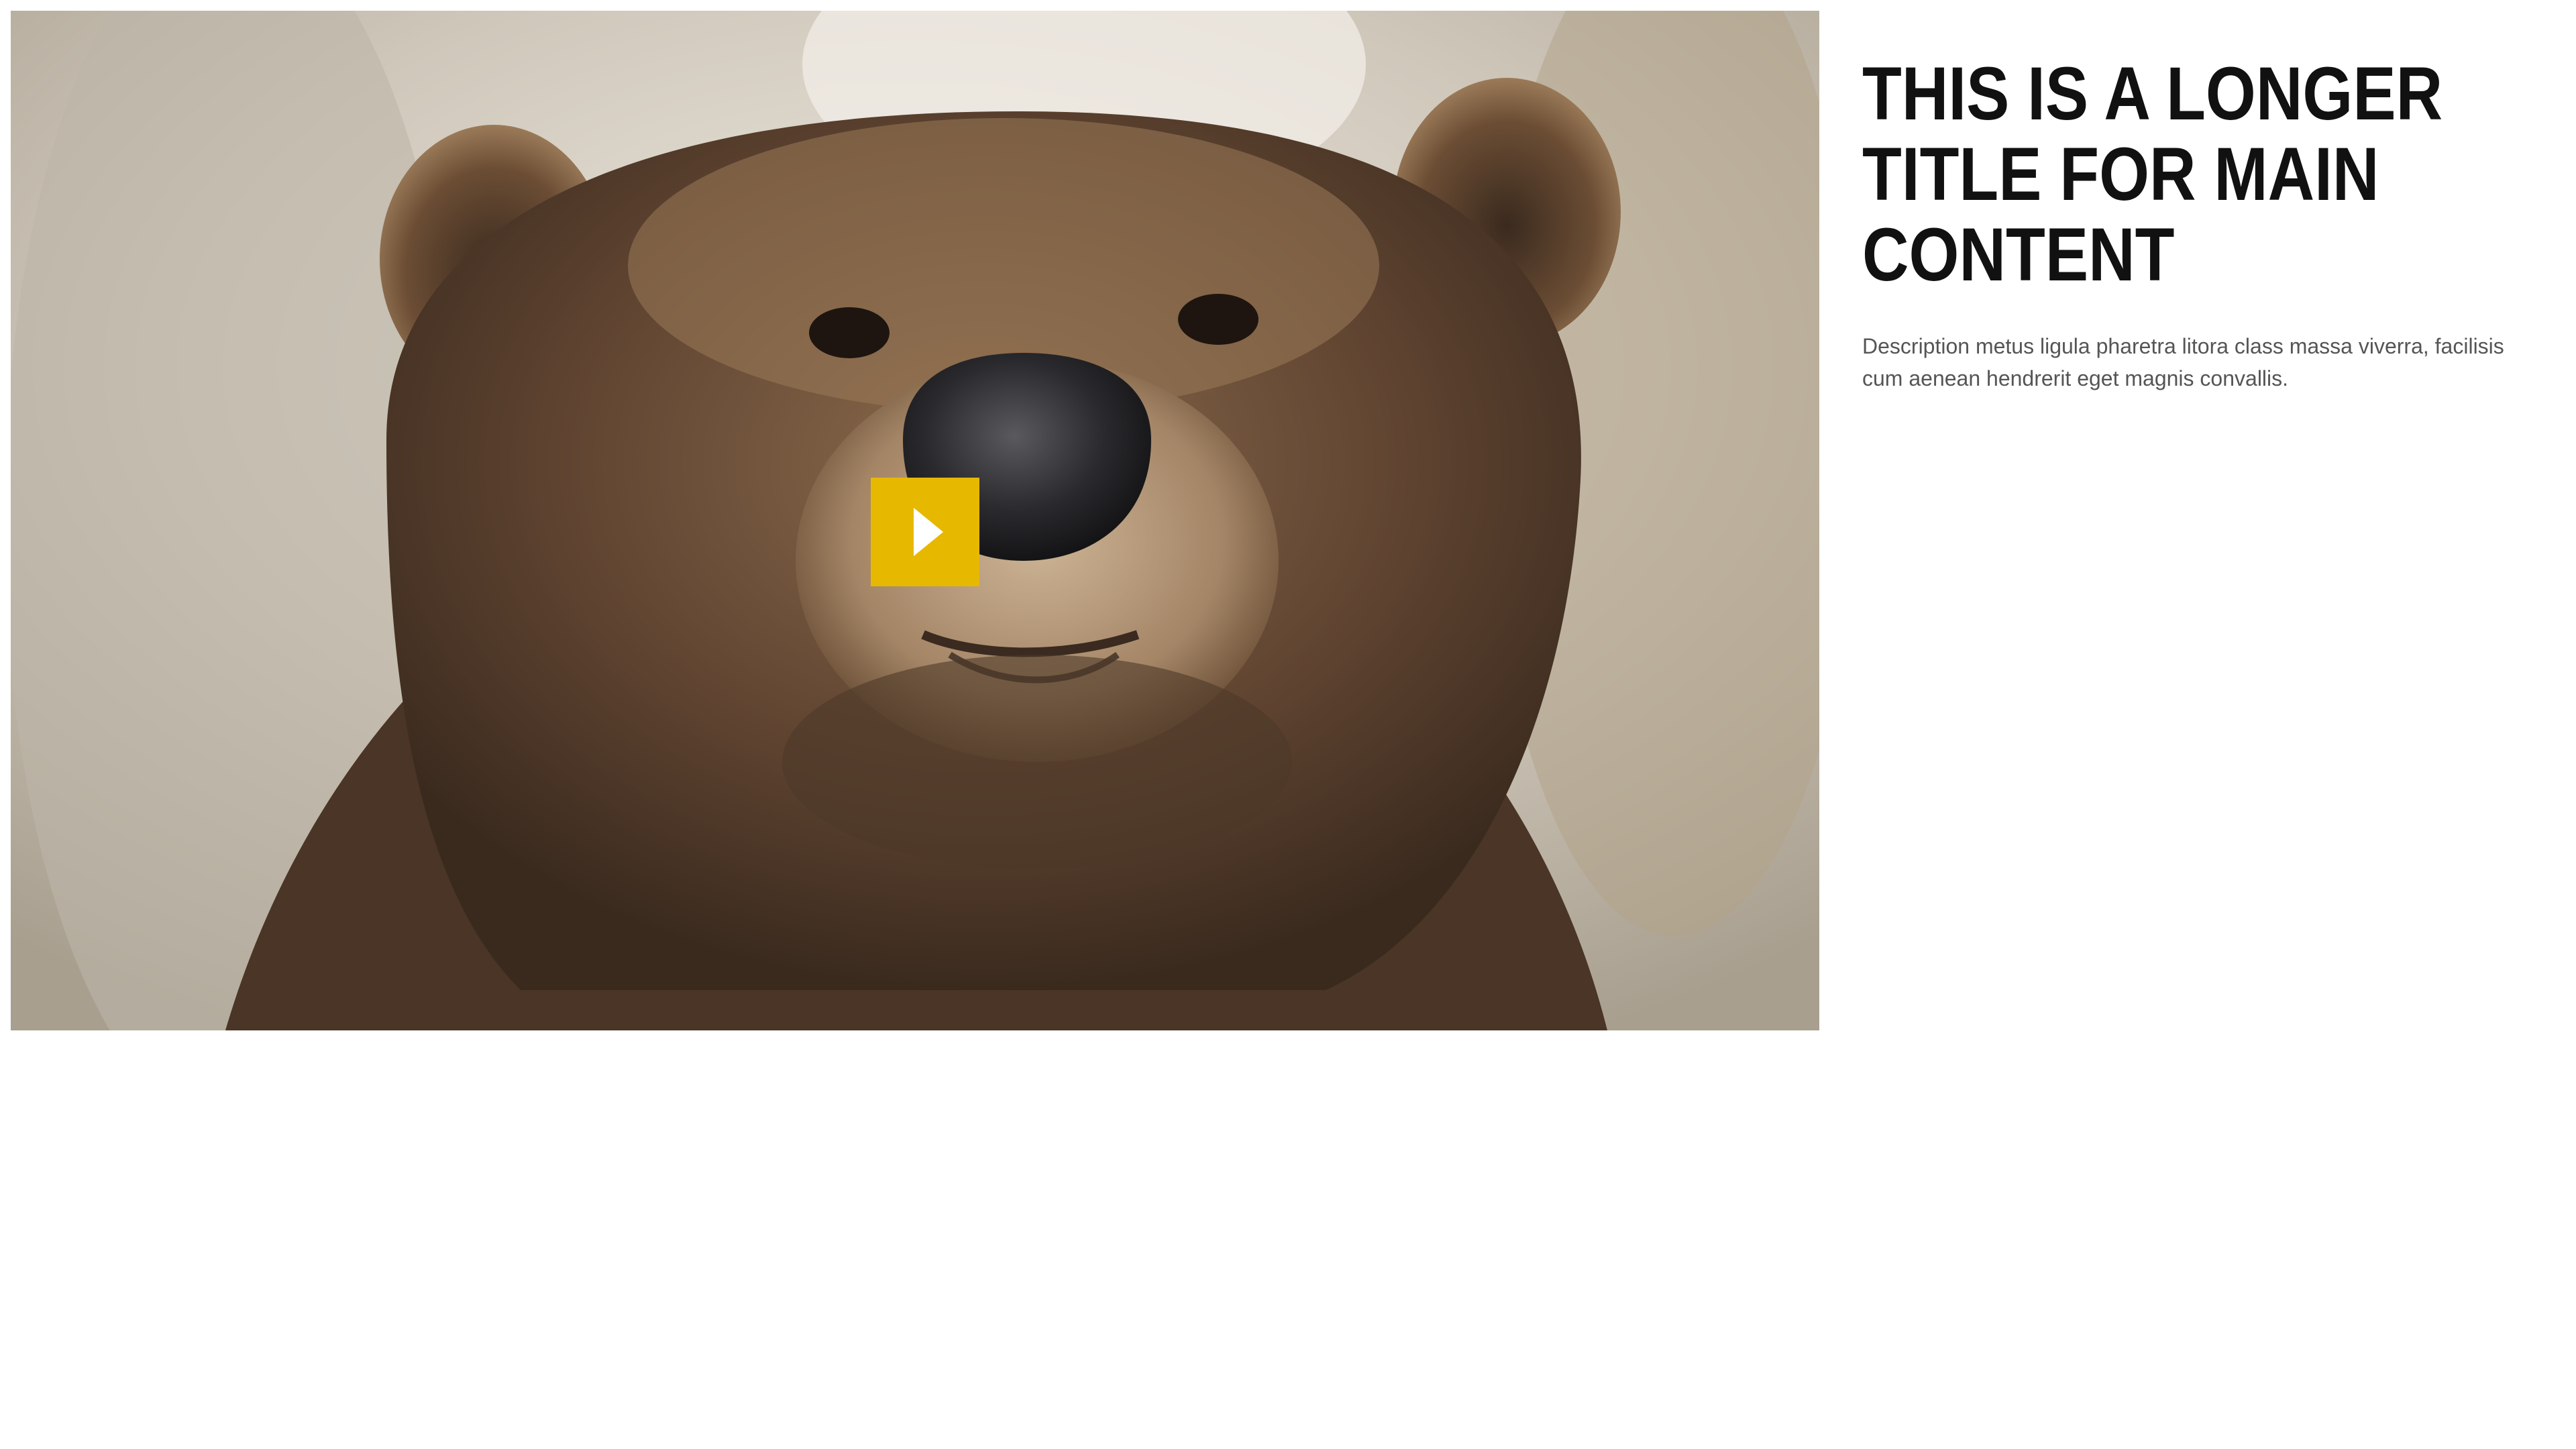 Image resolution: width=2576 pixels, height=1449 pixels. Describe the element at coordinates (2152, 174) in the screenshot. I see `main-title: THIS IS A LONGER TITLE FOR MAIN CONTENT` at that location.